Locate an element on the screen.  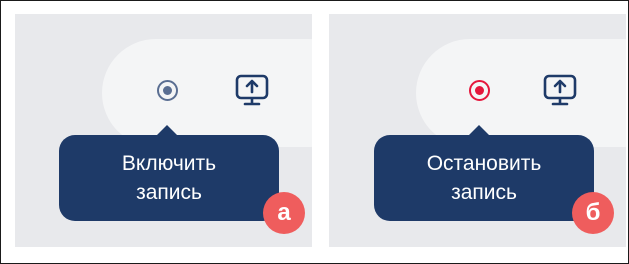
label-badge-b: б is located at coordinates (593, 213).